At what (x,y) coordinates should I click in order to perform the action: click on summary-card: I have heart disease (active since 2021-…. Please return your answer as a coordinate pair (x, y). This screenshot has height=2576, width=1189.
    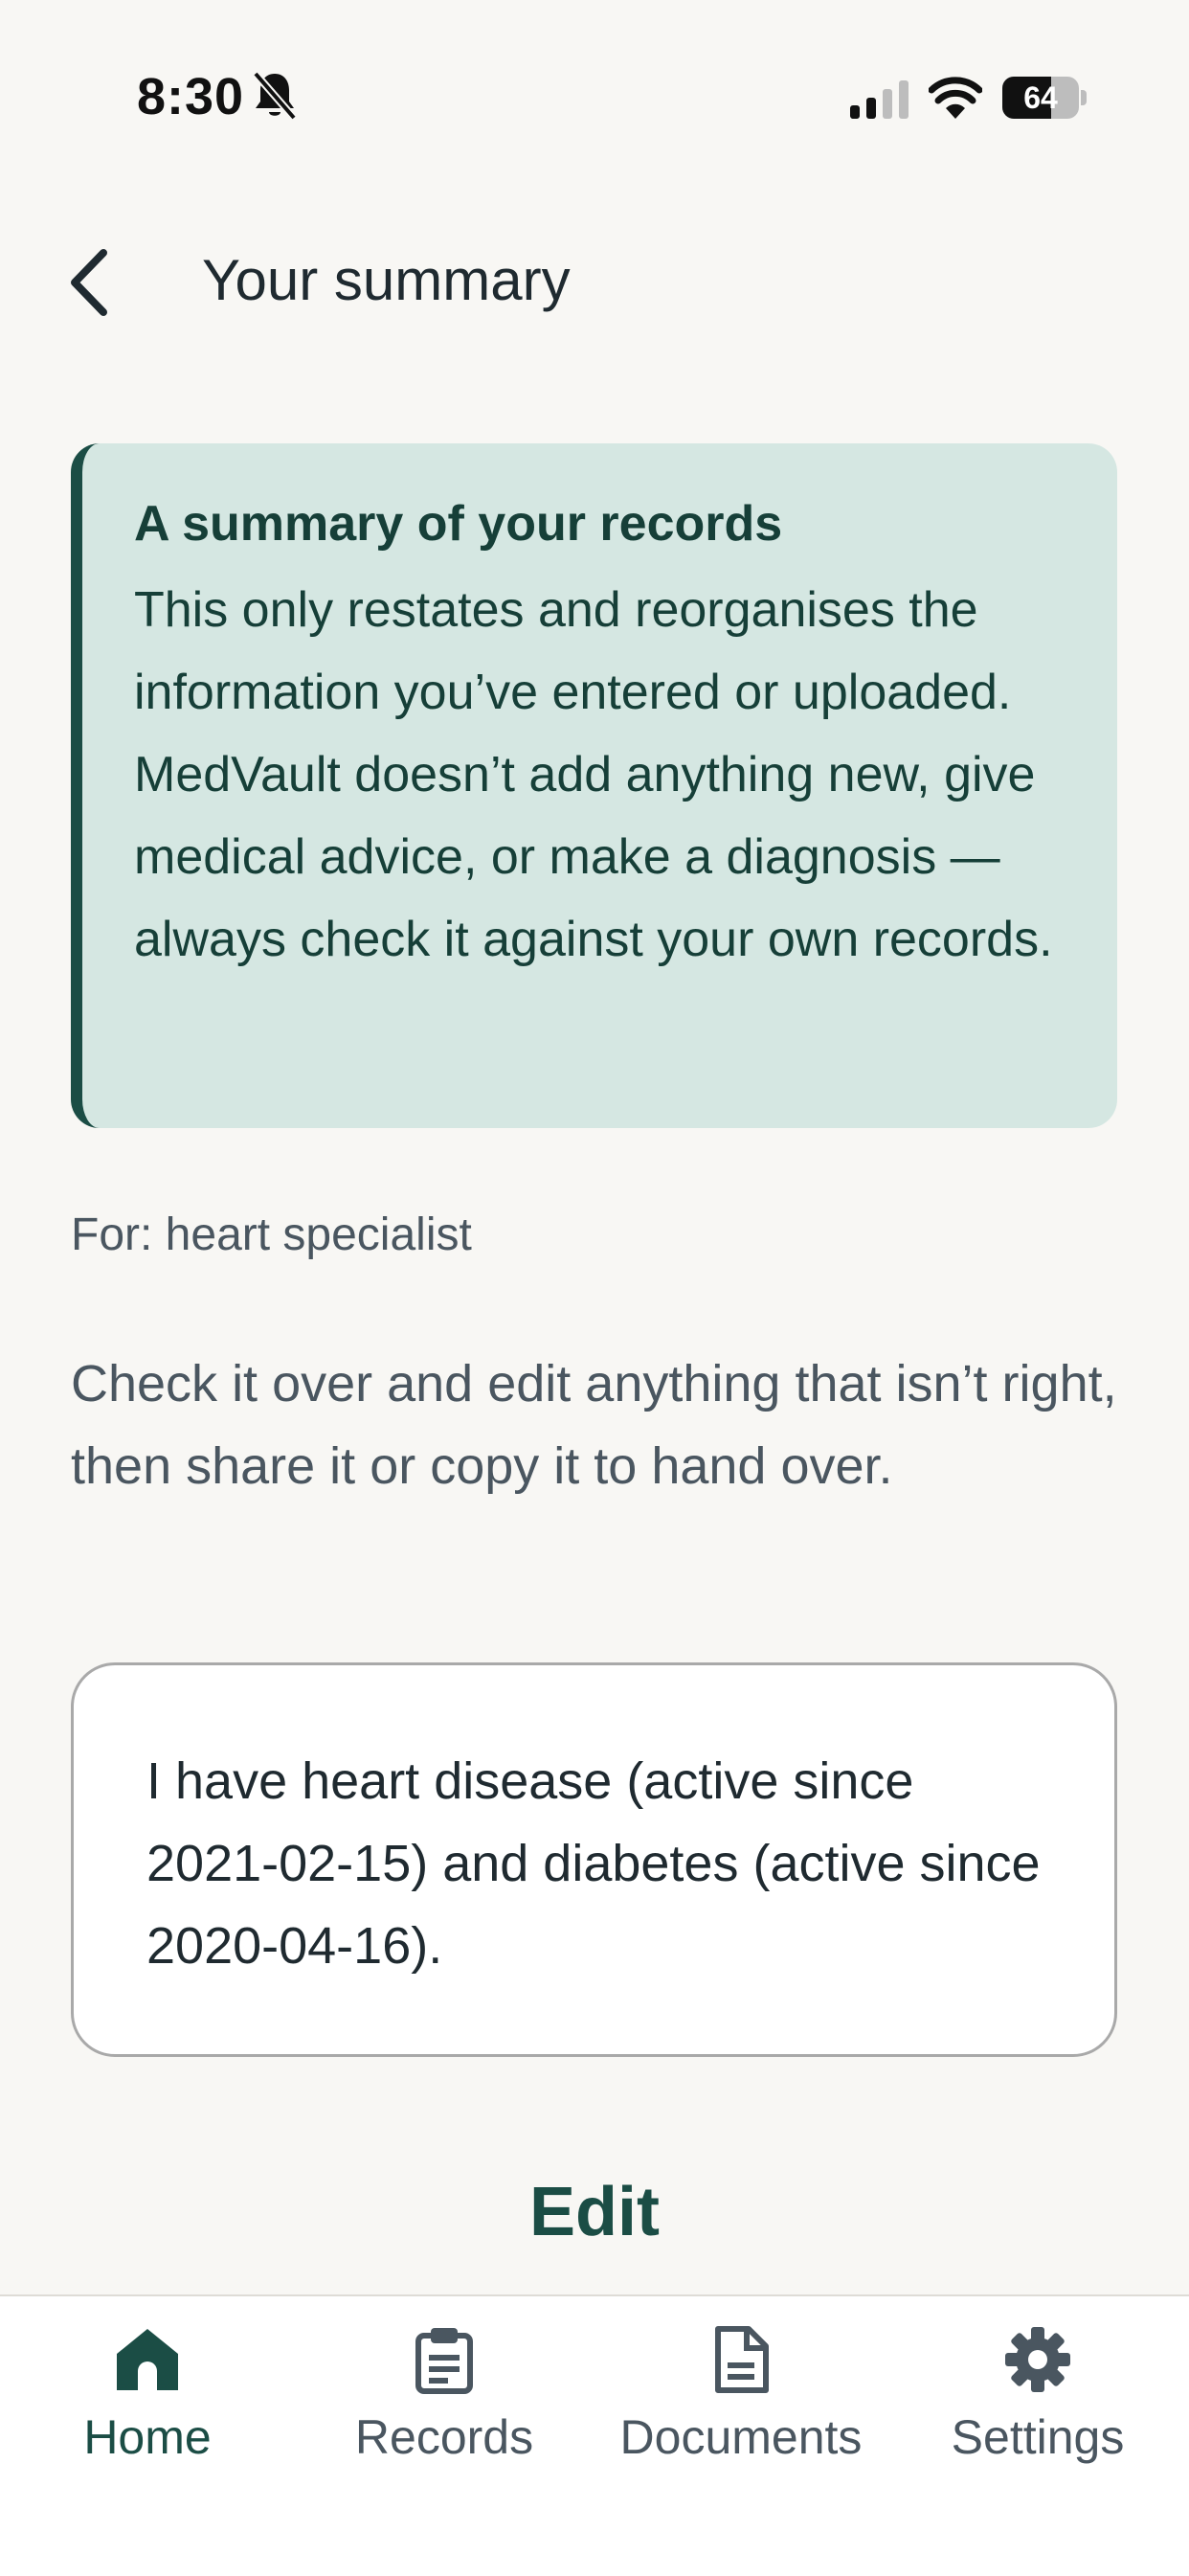
    Looking at the image, I should click on (594, 1859).